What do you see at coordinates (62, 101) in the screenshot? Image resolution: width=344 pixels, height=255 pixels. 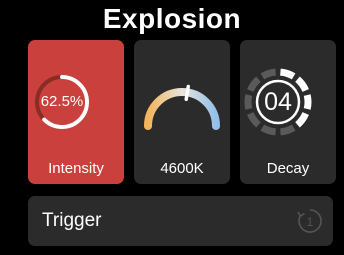 I see `intensity-value: 62.5%` at bounding box center [62, 101].